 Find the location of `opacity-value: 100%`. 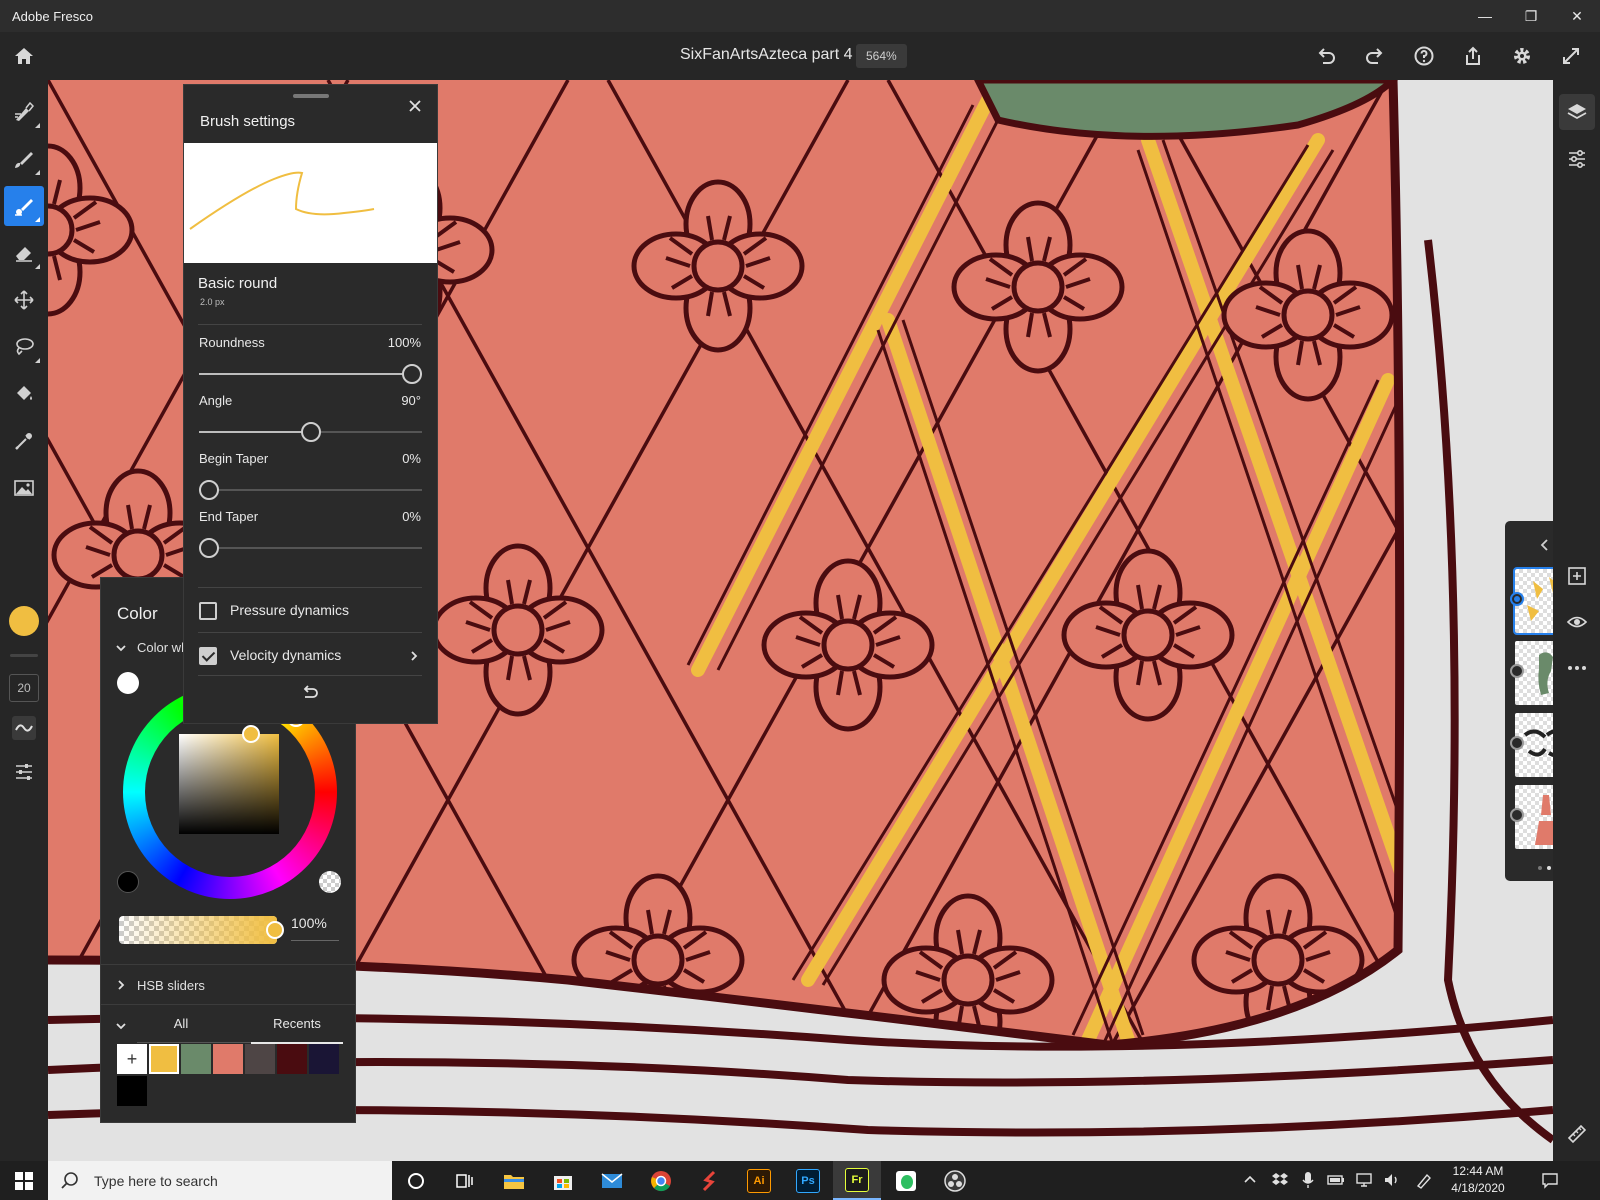

opacity-value: 100% is located at coordinates (309, 923).